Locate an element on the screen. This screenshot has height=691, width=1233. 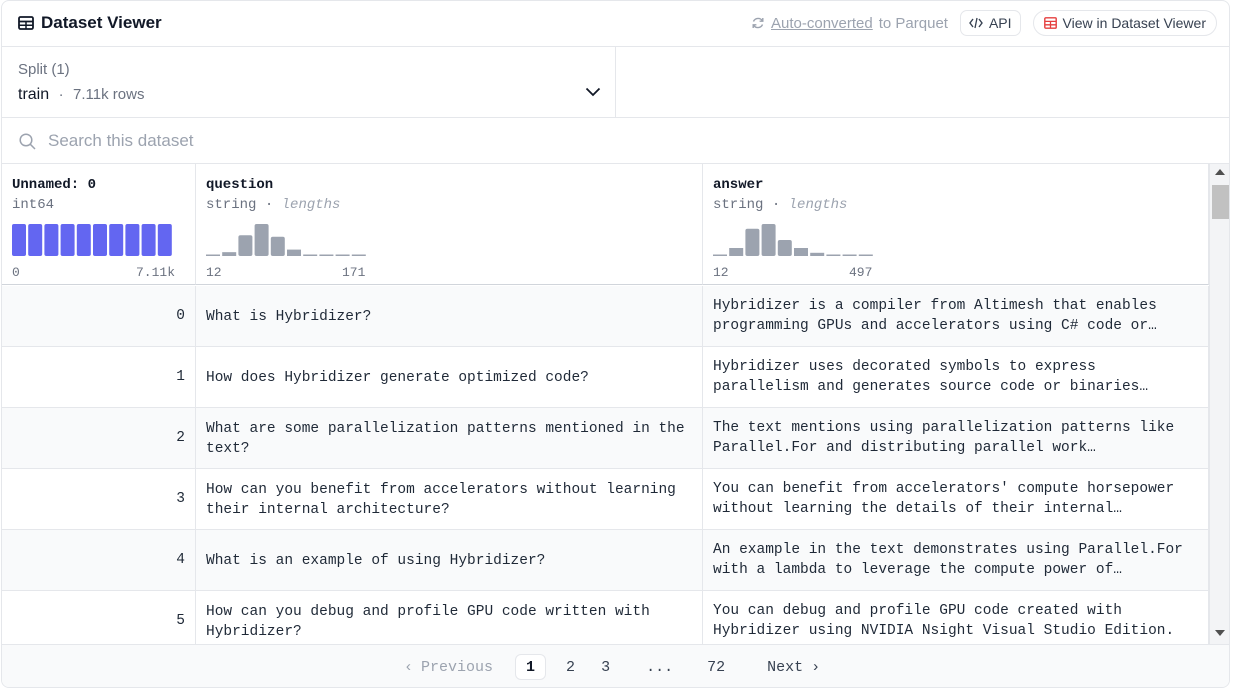
view-label: View in Dataset Viewer is located at coordinates (1134, 23).